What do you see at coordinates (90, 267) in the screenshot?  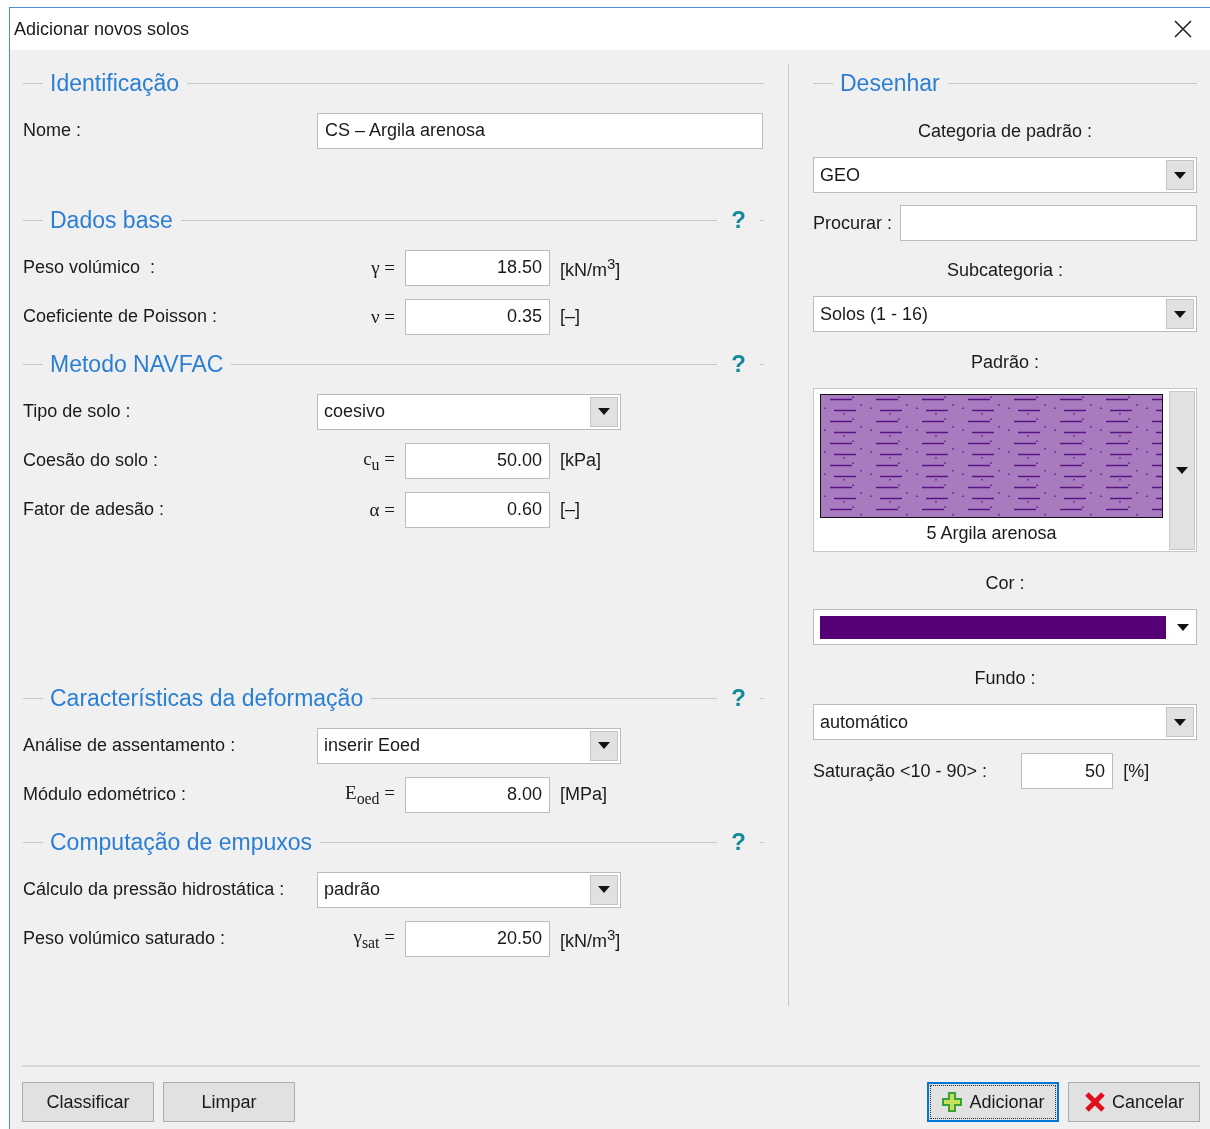 I see `field-label: Peso volúmico :` at bounding box center [90, 267].